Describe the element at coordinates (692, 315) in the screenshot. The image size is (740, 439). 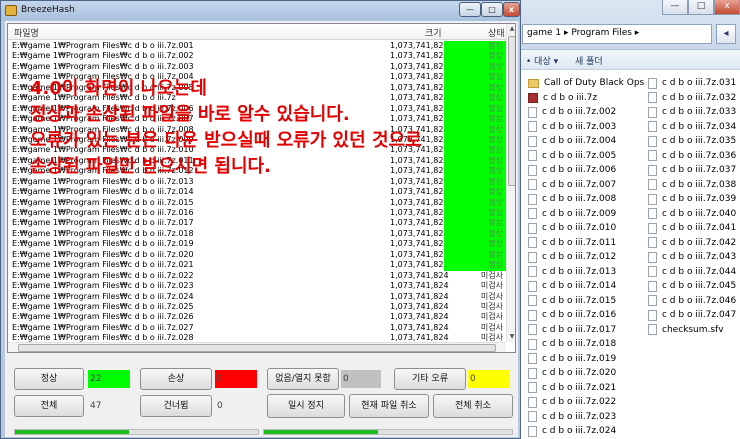
I see `explorer-file-item: c d b o iii.7z.047` at that location.